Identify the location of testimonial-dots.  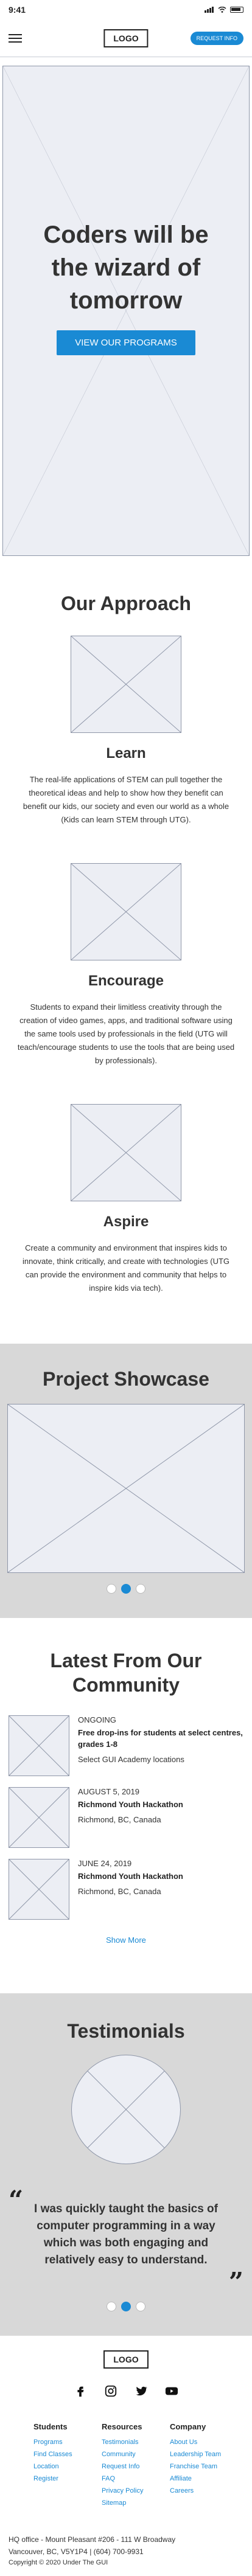
(126, 2306).